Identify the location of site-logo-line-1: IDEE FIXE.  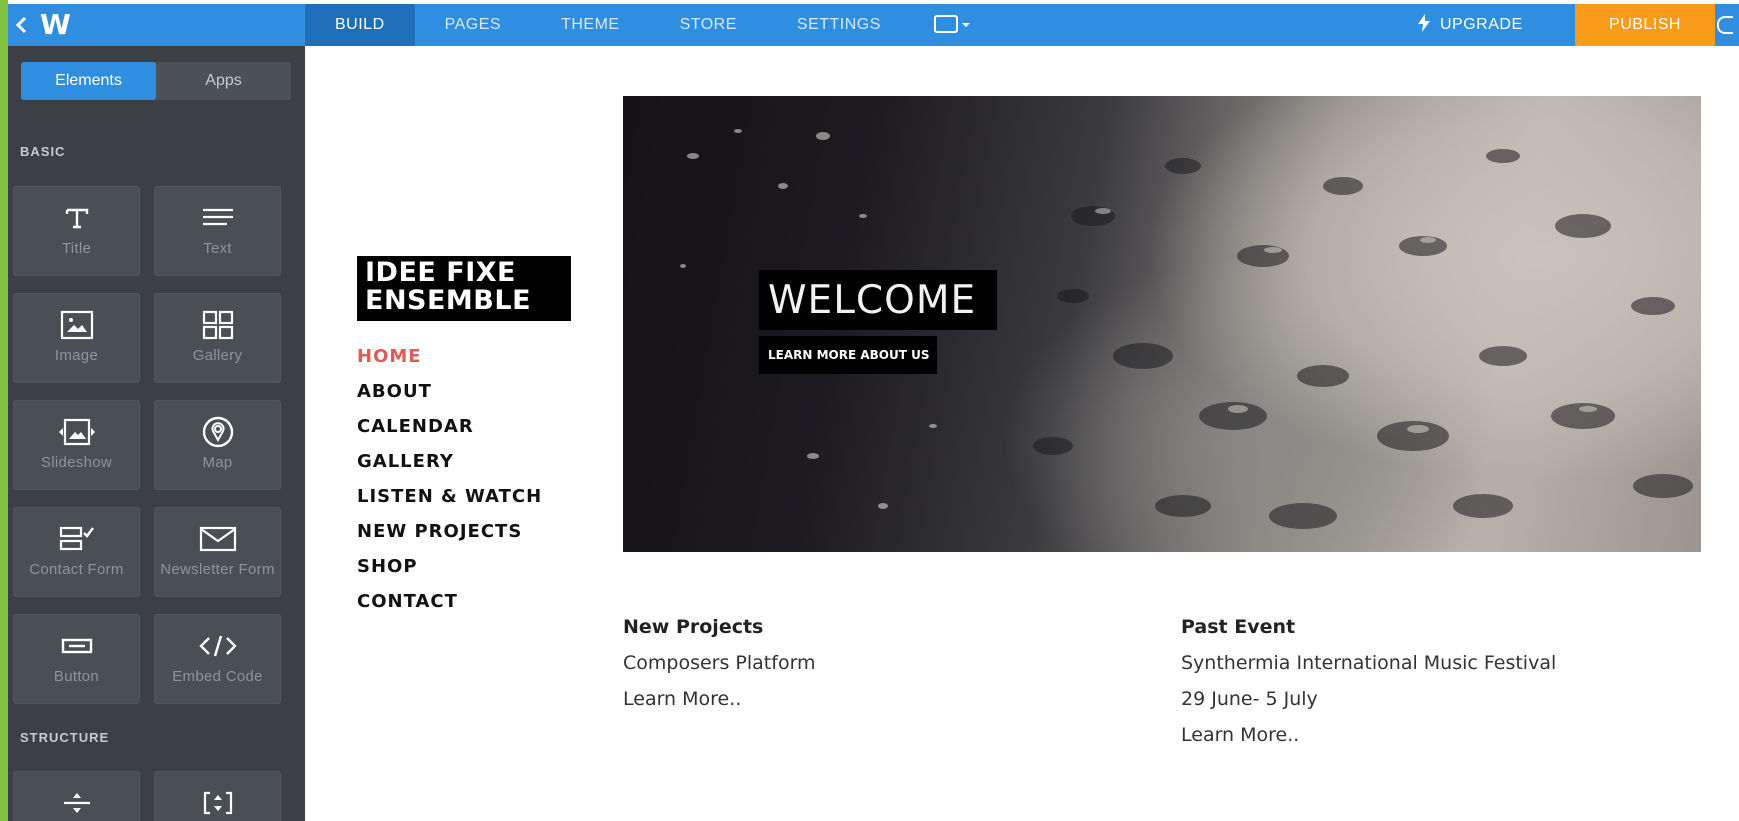
(440, 272).